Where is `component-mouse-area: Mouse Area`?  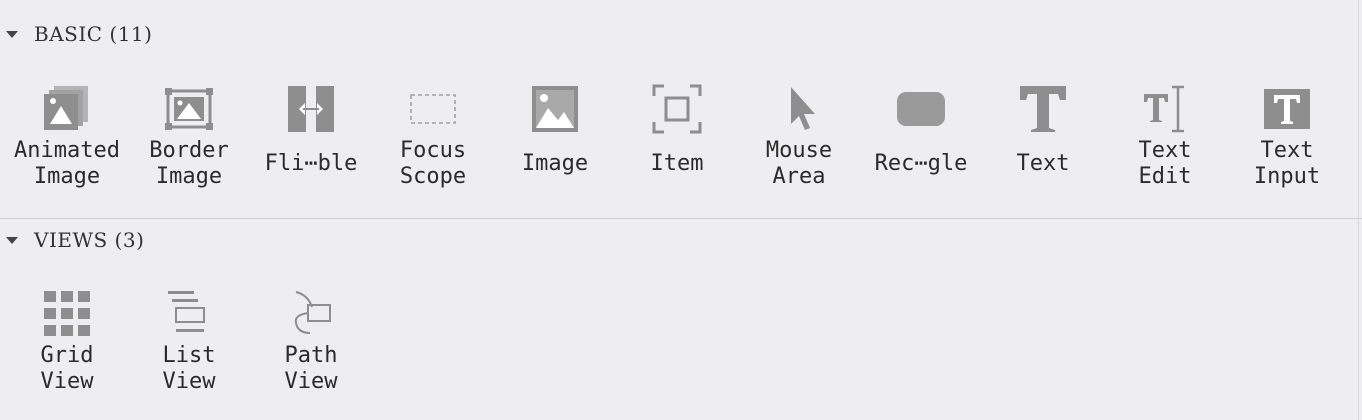 component-mouse-area: Mouse Area is located at coordinates (799, 142).